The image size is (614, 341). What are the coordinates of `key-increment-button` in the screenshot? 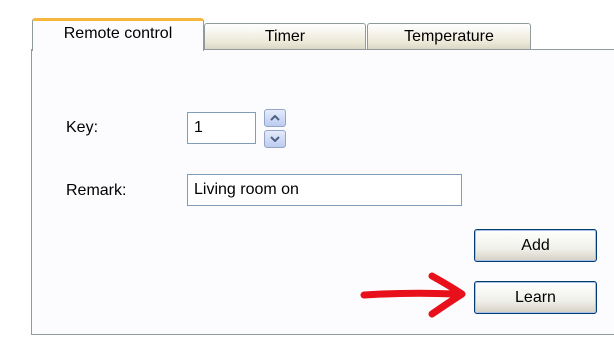 It's located at (275, 118).